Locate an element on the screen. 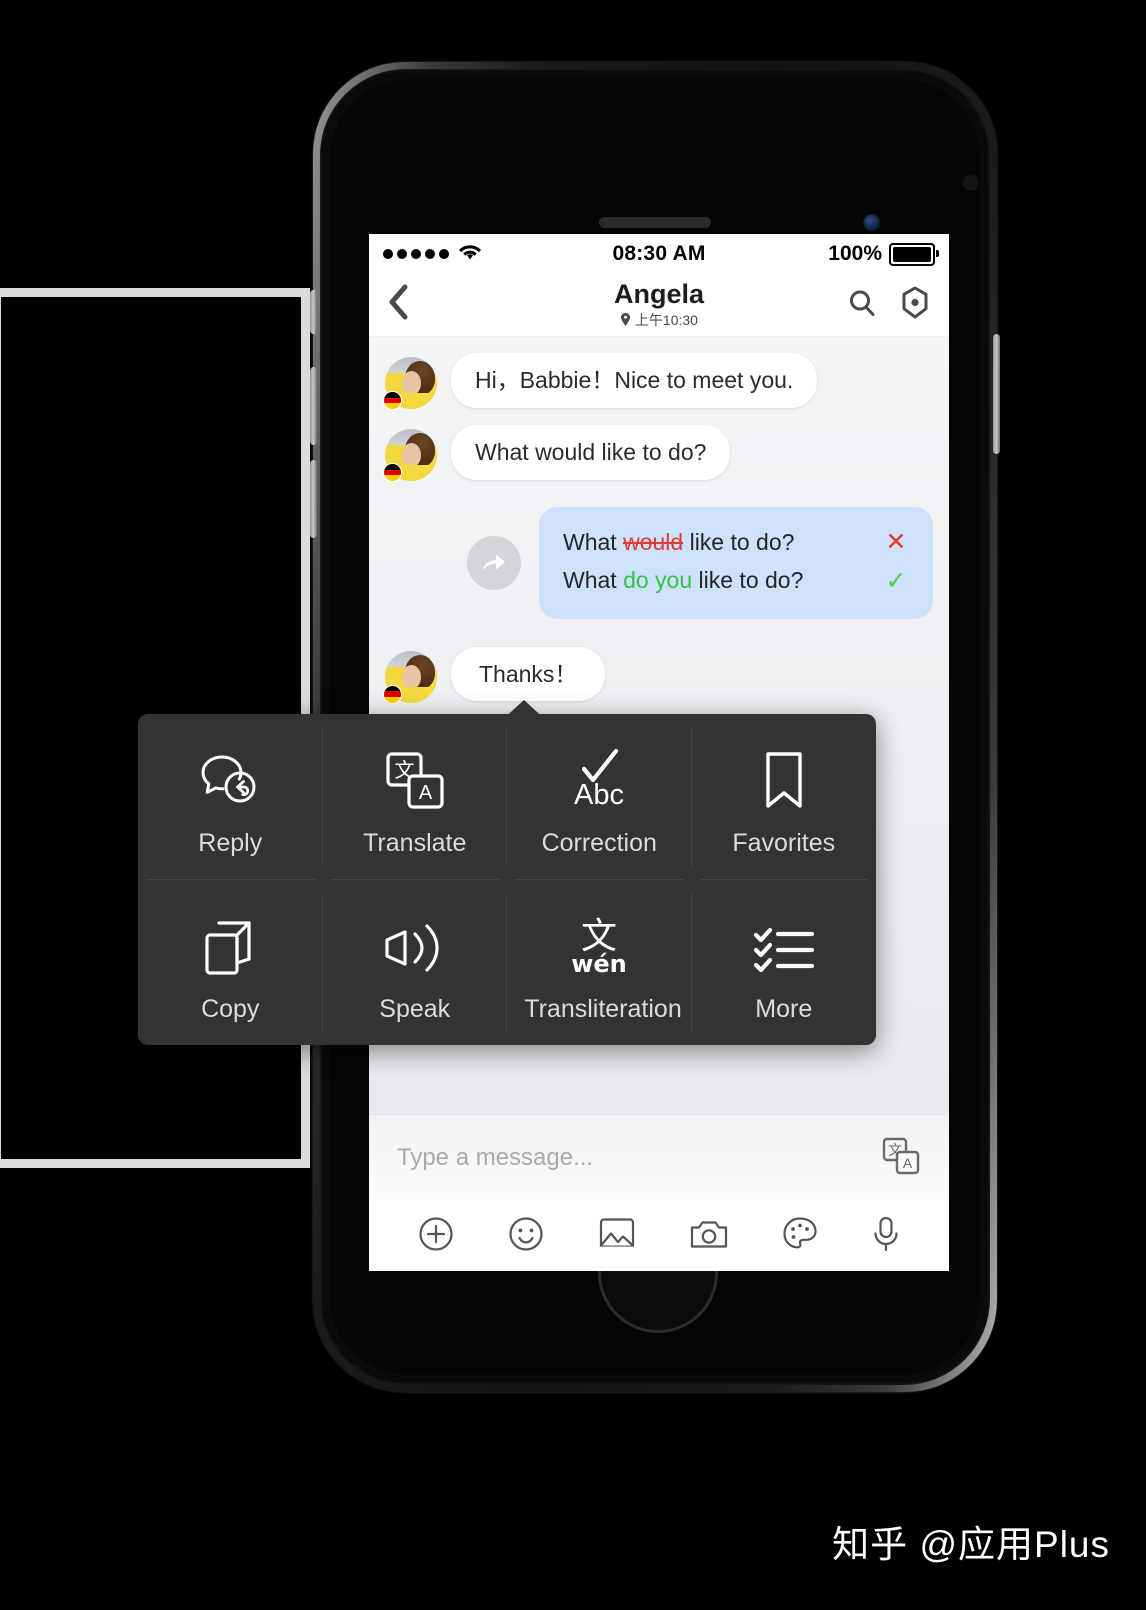 This screenshot has width=1146, height=1610. location-pin-icon is located at coordinates (627, 320).